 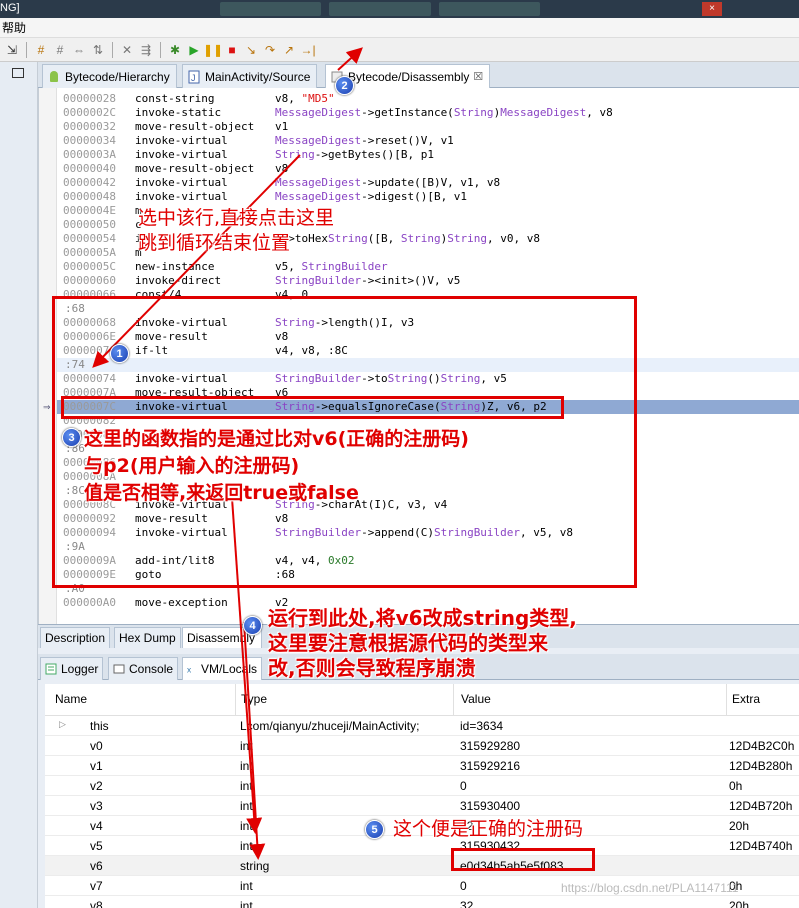 I want to click on equals-line-highlight-box, so click(x=312, y=407).